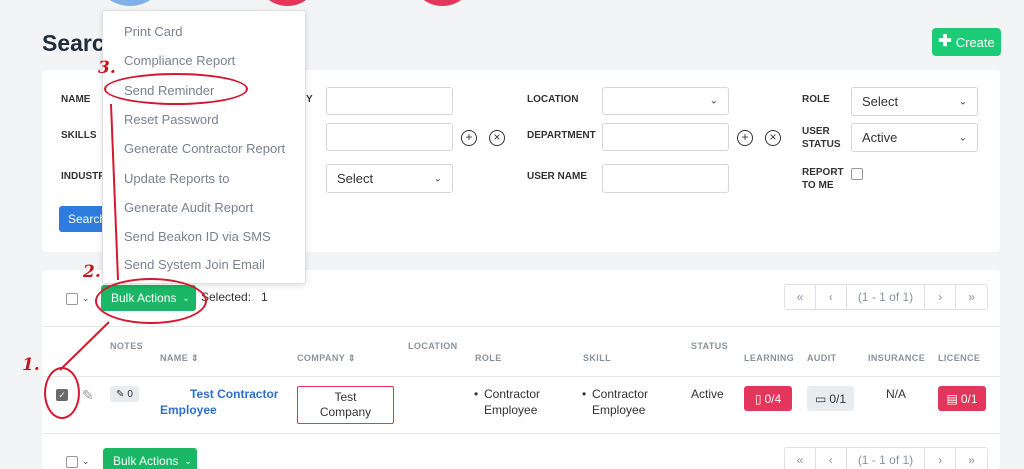 Image resolution: width=1024 pixels, height=469 pixels. What do you see at coordinates (389, 137) in the screenshot?
I see `skills-input` at bounding box center [389, 137].